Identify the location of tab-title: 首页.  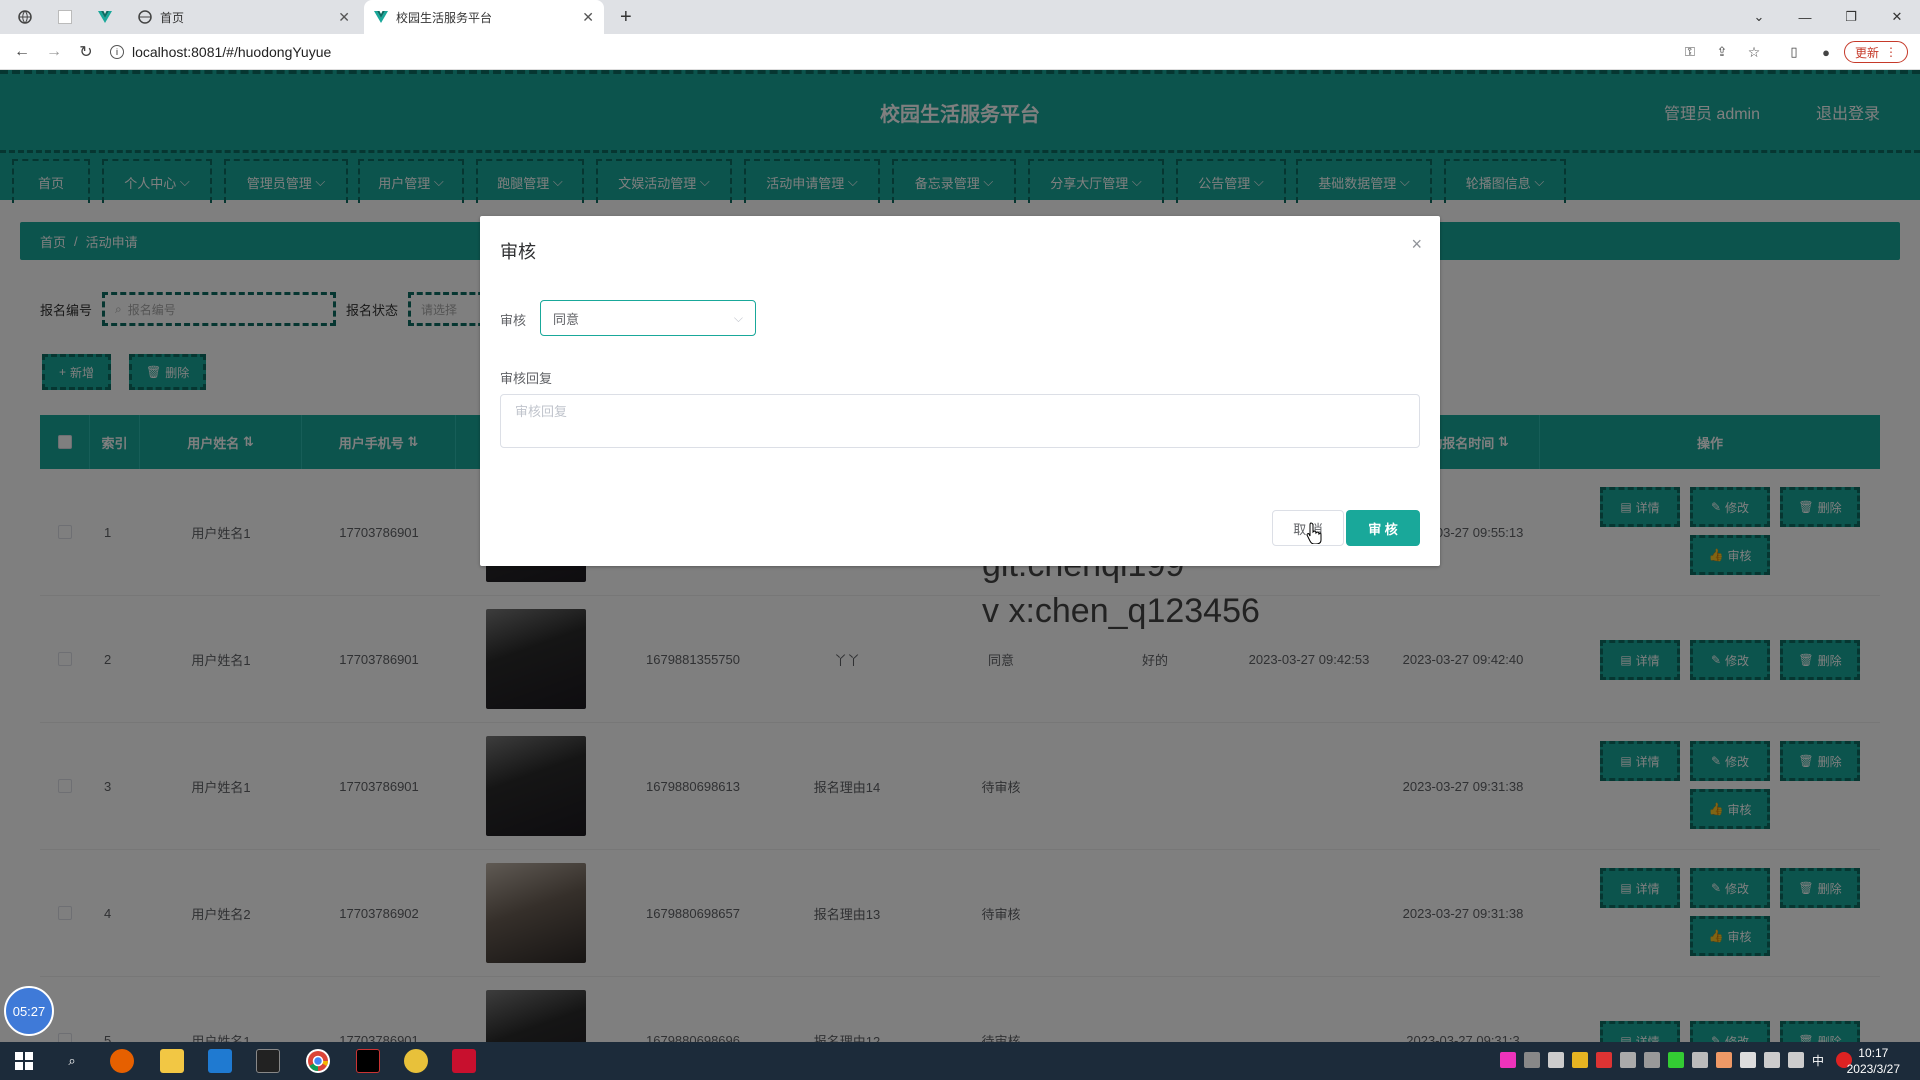
(172, 17).